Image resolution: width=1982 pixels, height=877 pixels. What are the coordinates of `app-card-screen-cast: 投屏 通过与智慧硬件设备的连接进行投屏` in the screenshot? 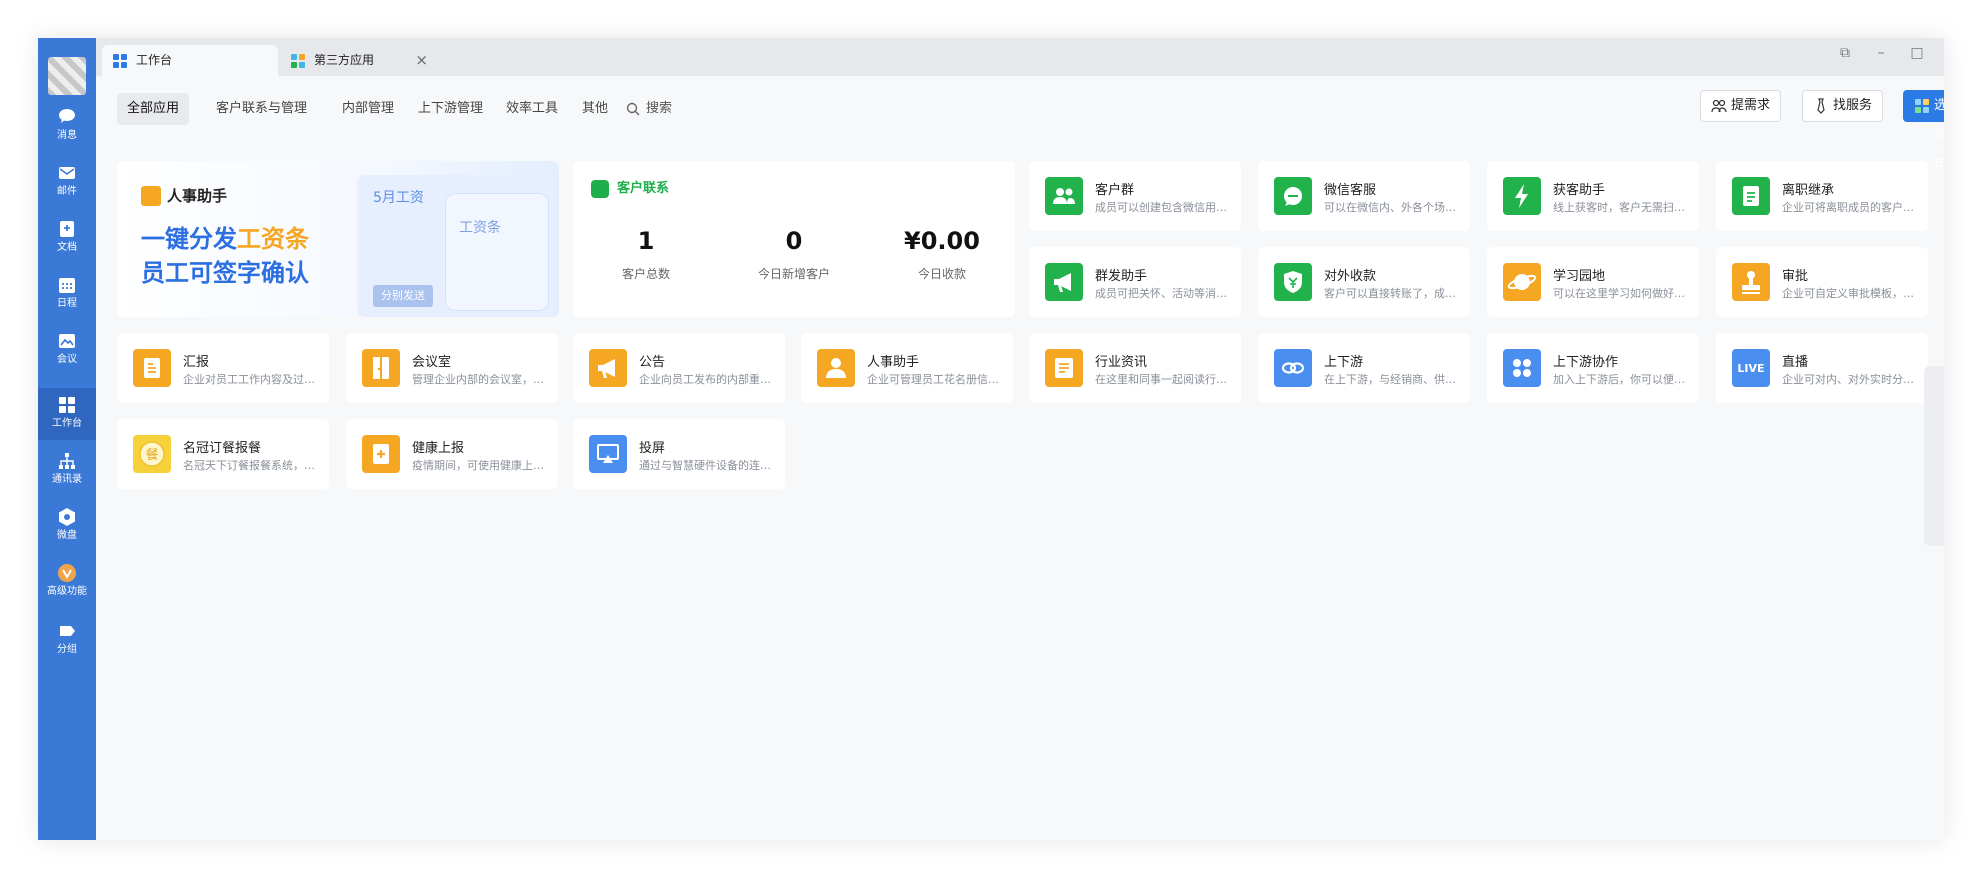 It's located at (679, 454).